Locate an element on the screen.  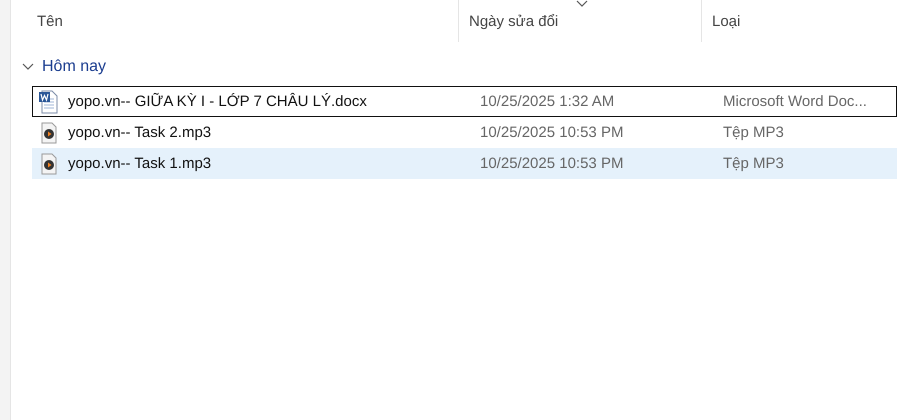
column-header: Loại is located at coordinates (799, 21).